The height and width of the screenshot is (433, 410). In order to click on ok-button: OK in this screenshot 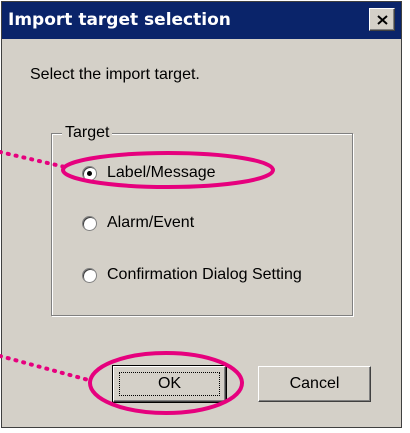, I will do `click(169, 384)`.